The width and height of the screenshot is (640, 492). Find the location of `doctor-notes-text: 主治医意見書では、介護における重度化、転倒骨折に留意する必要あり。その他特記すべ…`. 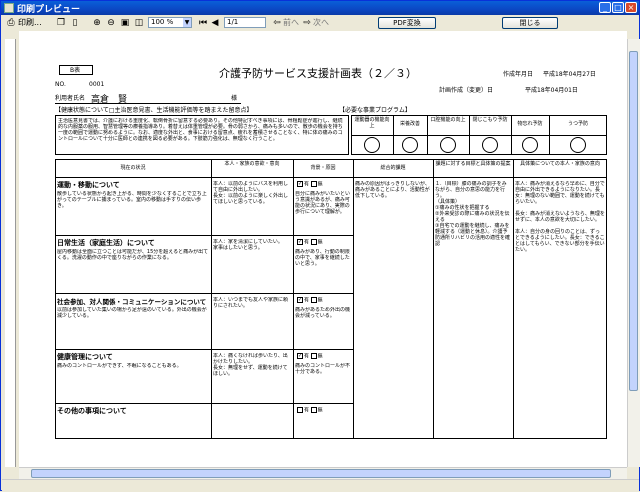

doctor-notes-text: 主治医意見書では、介護における重度化、転倒骨折に留意する必要あり。その他特記すべ… is located at coordinates (200, 130).